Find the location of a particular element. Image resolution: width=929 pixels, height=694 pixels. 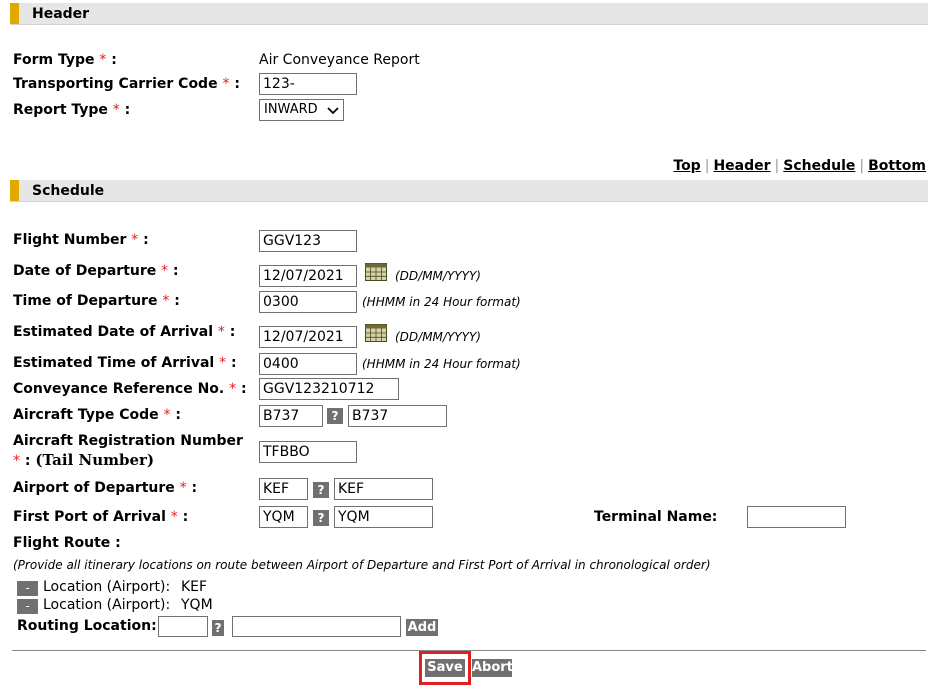

est-time-arrival-input: 0400 is located at coordinates (308, 364).